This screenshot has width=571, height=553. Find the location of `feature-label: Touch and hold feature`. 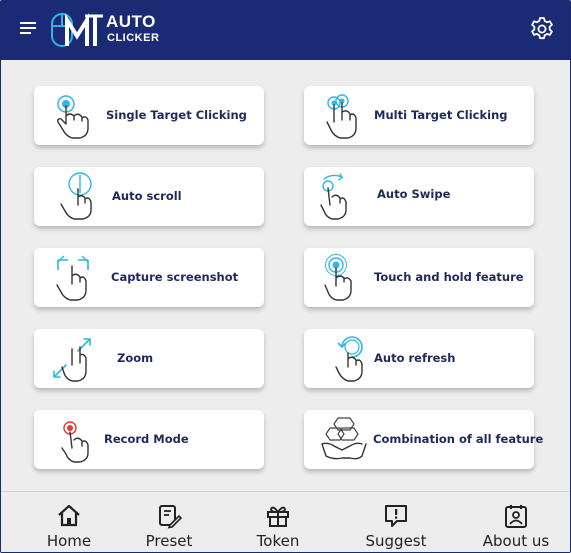

feature-label: Touch and hold feature is located at coordinates (449, 277).